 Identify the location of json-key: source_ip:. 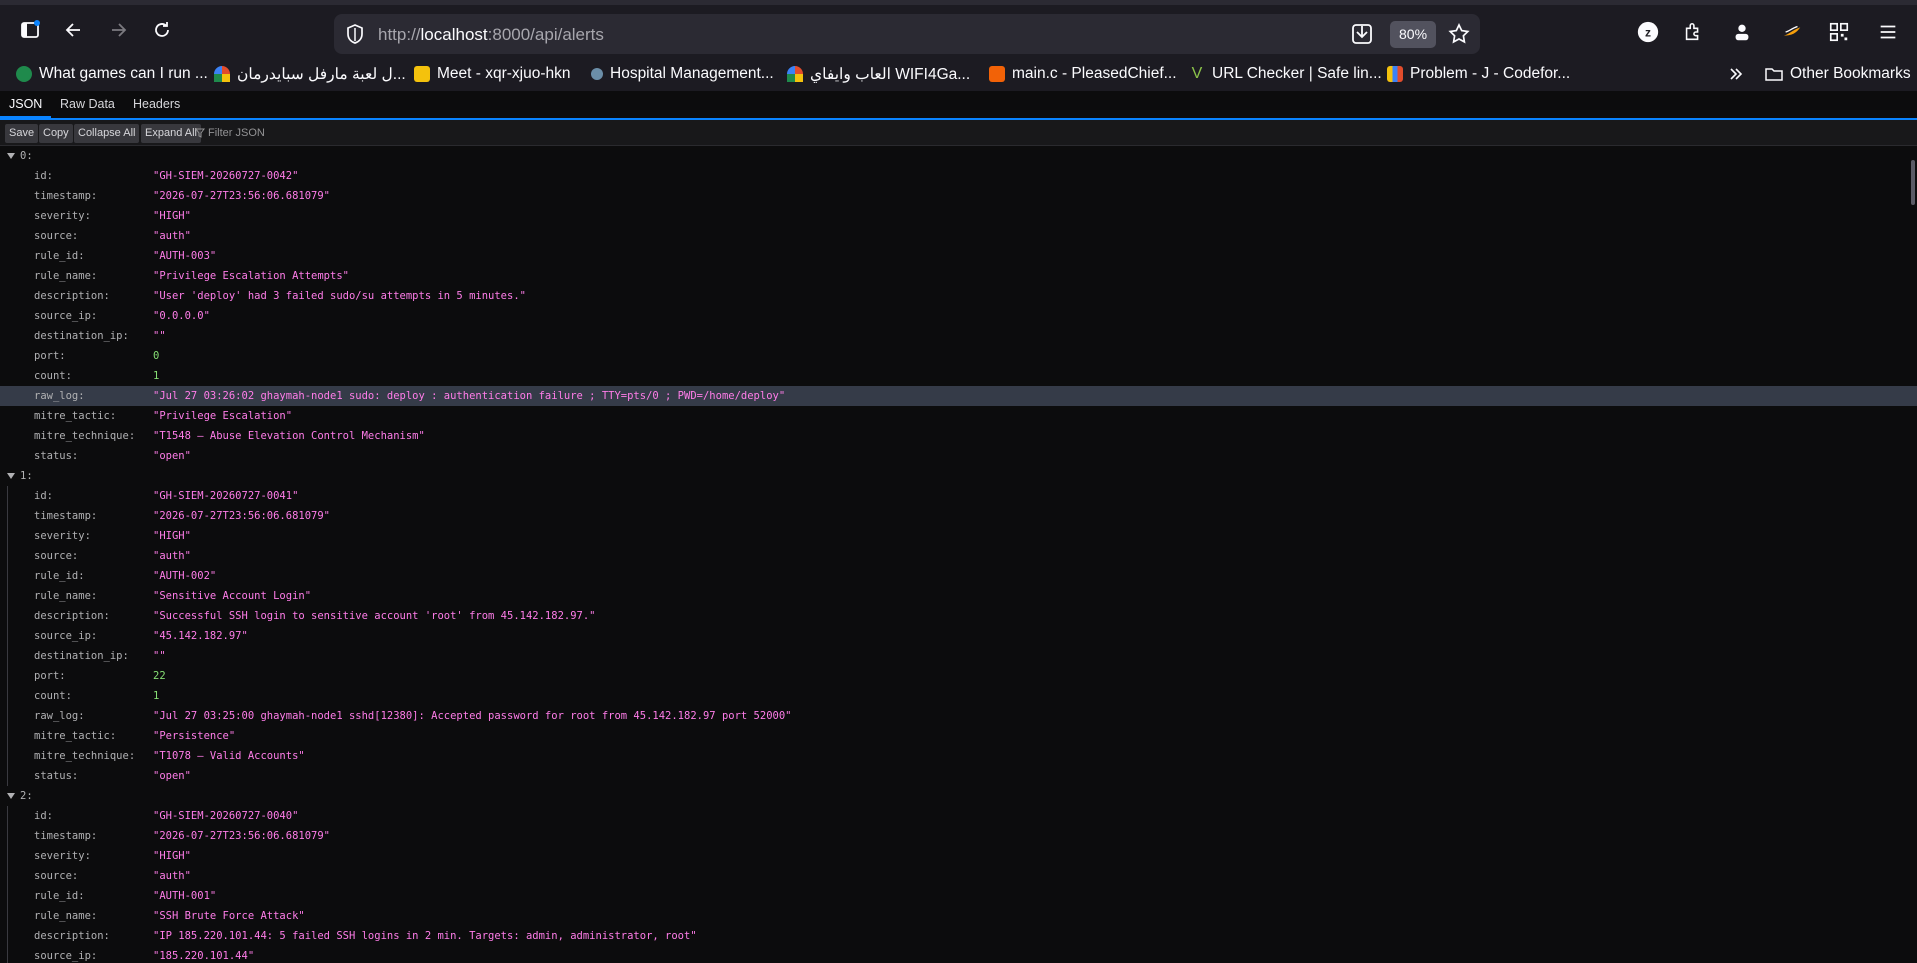
(66, 316).